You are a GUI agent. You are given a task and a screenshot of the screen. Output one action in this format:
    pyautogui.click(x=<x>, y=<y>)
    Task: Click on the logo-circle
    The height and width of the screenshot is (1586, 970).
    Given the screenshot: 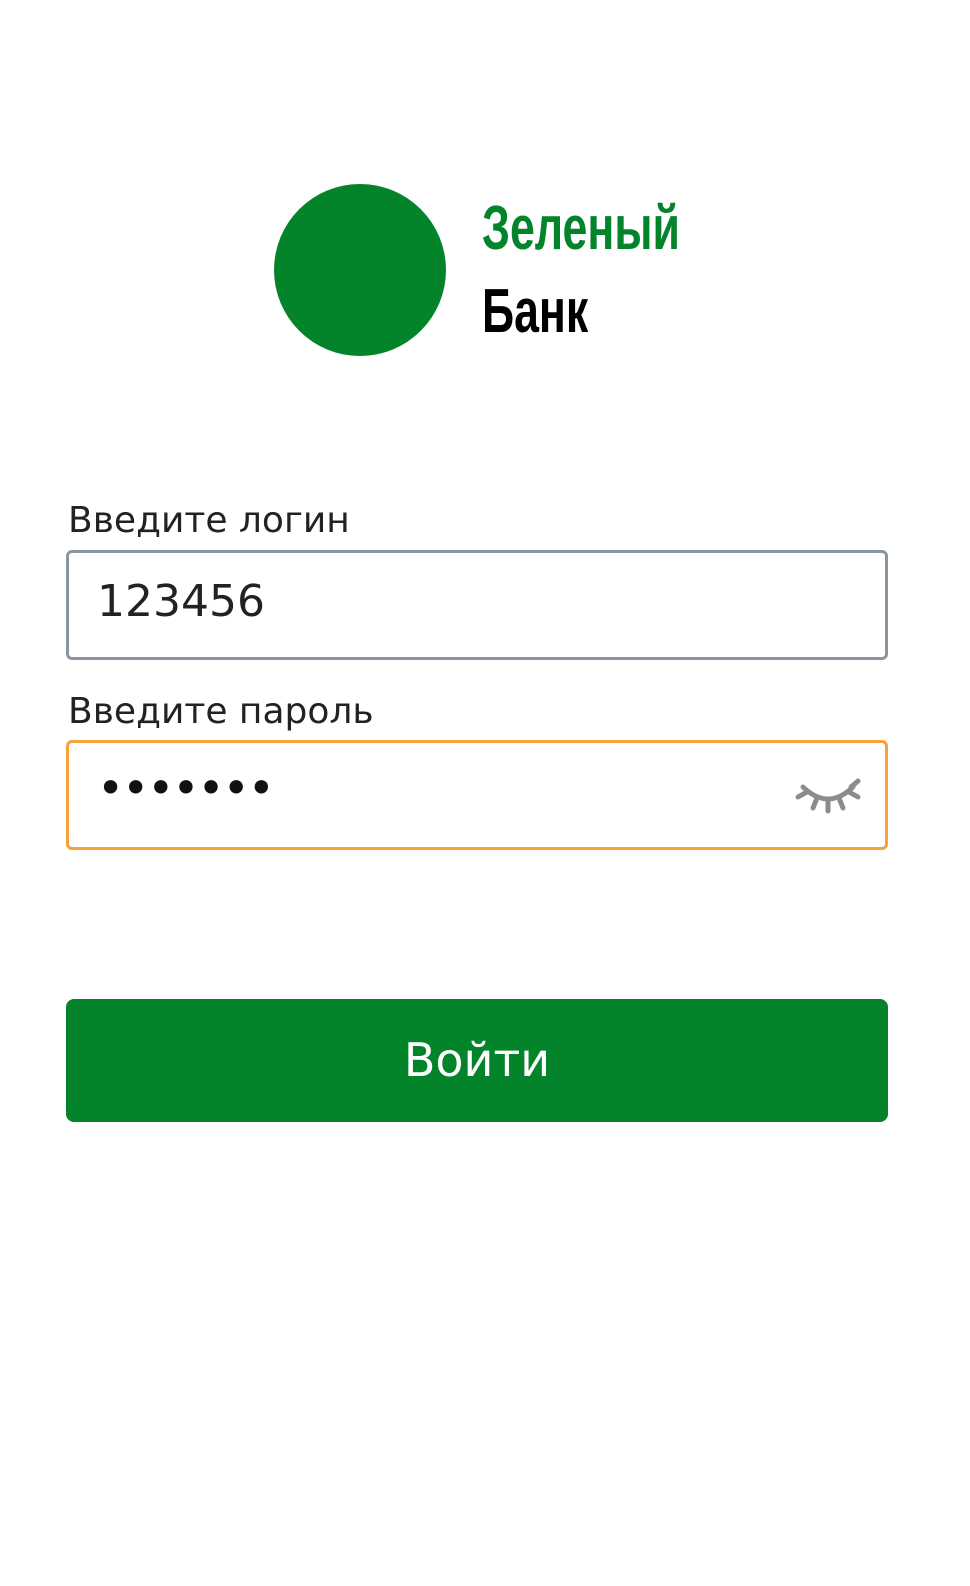 What is the action you would take?
    pyautogui.click(x=360, y=270)
    